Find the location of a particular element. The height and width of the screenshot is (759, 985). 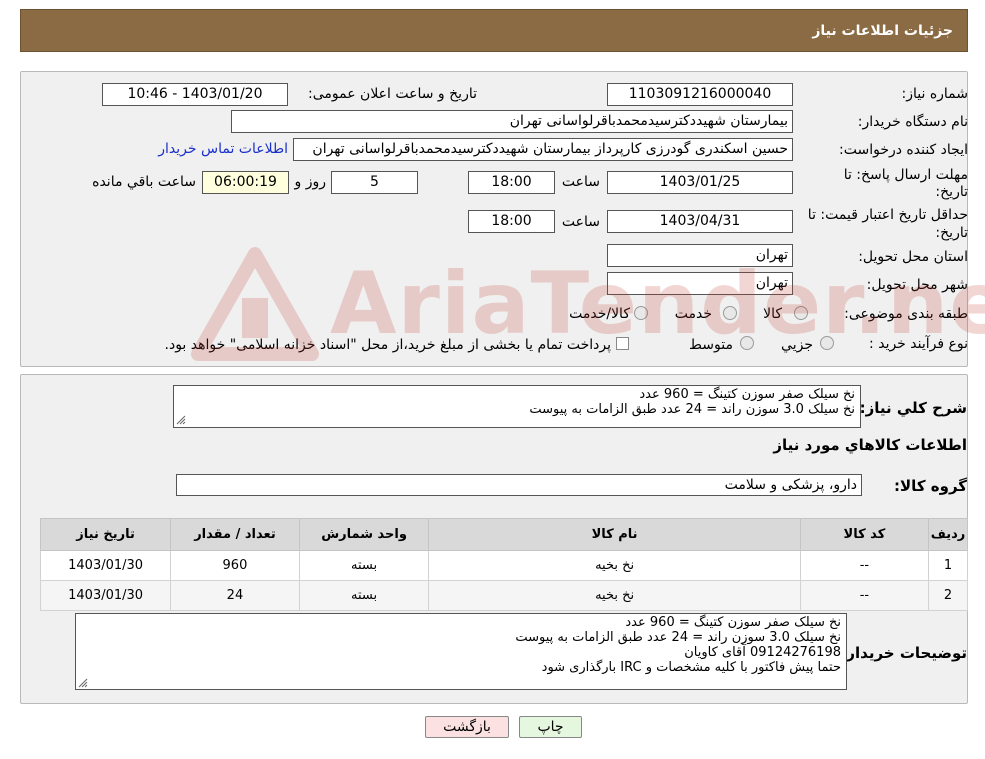

deadline-label-date: تاریخ: is located at coordinates (951, 192).